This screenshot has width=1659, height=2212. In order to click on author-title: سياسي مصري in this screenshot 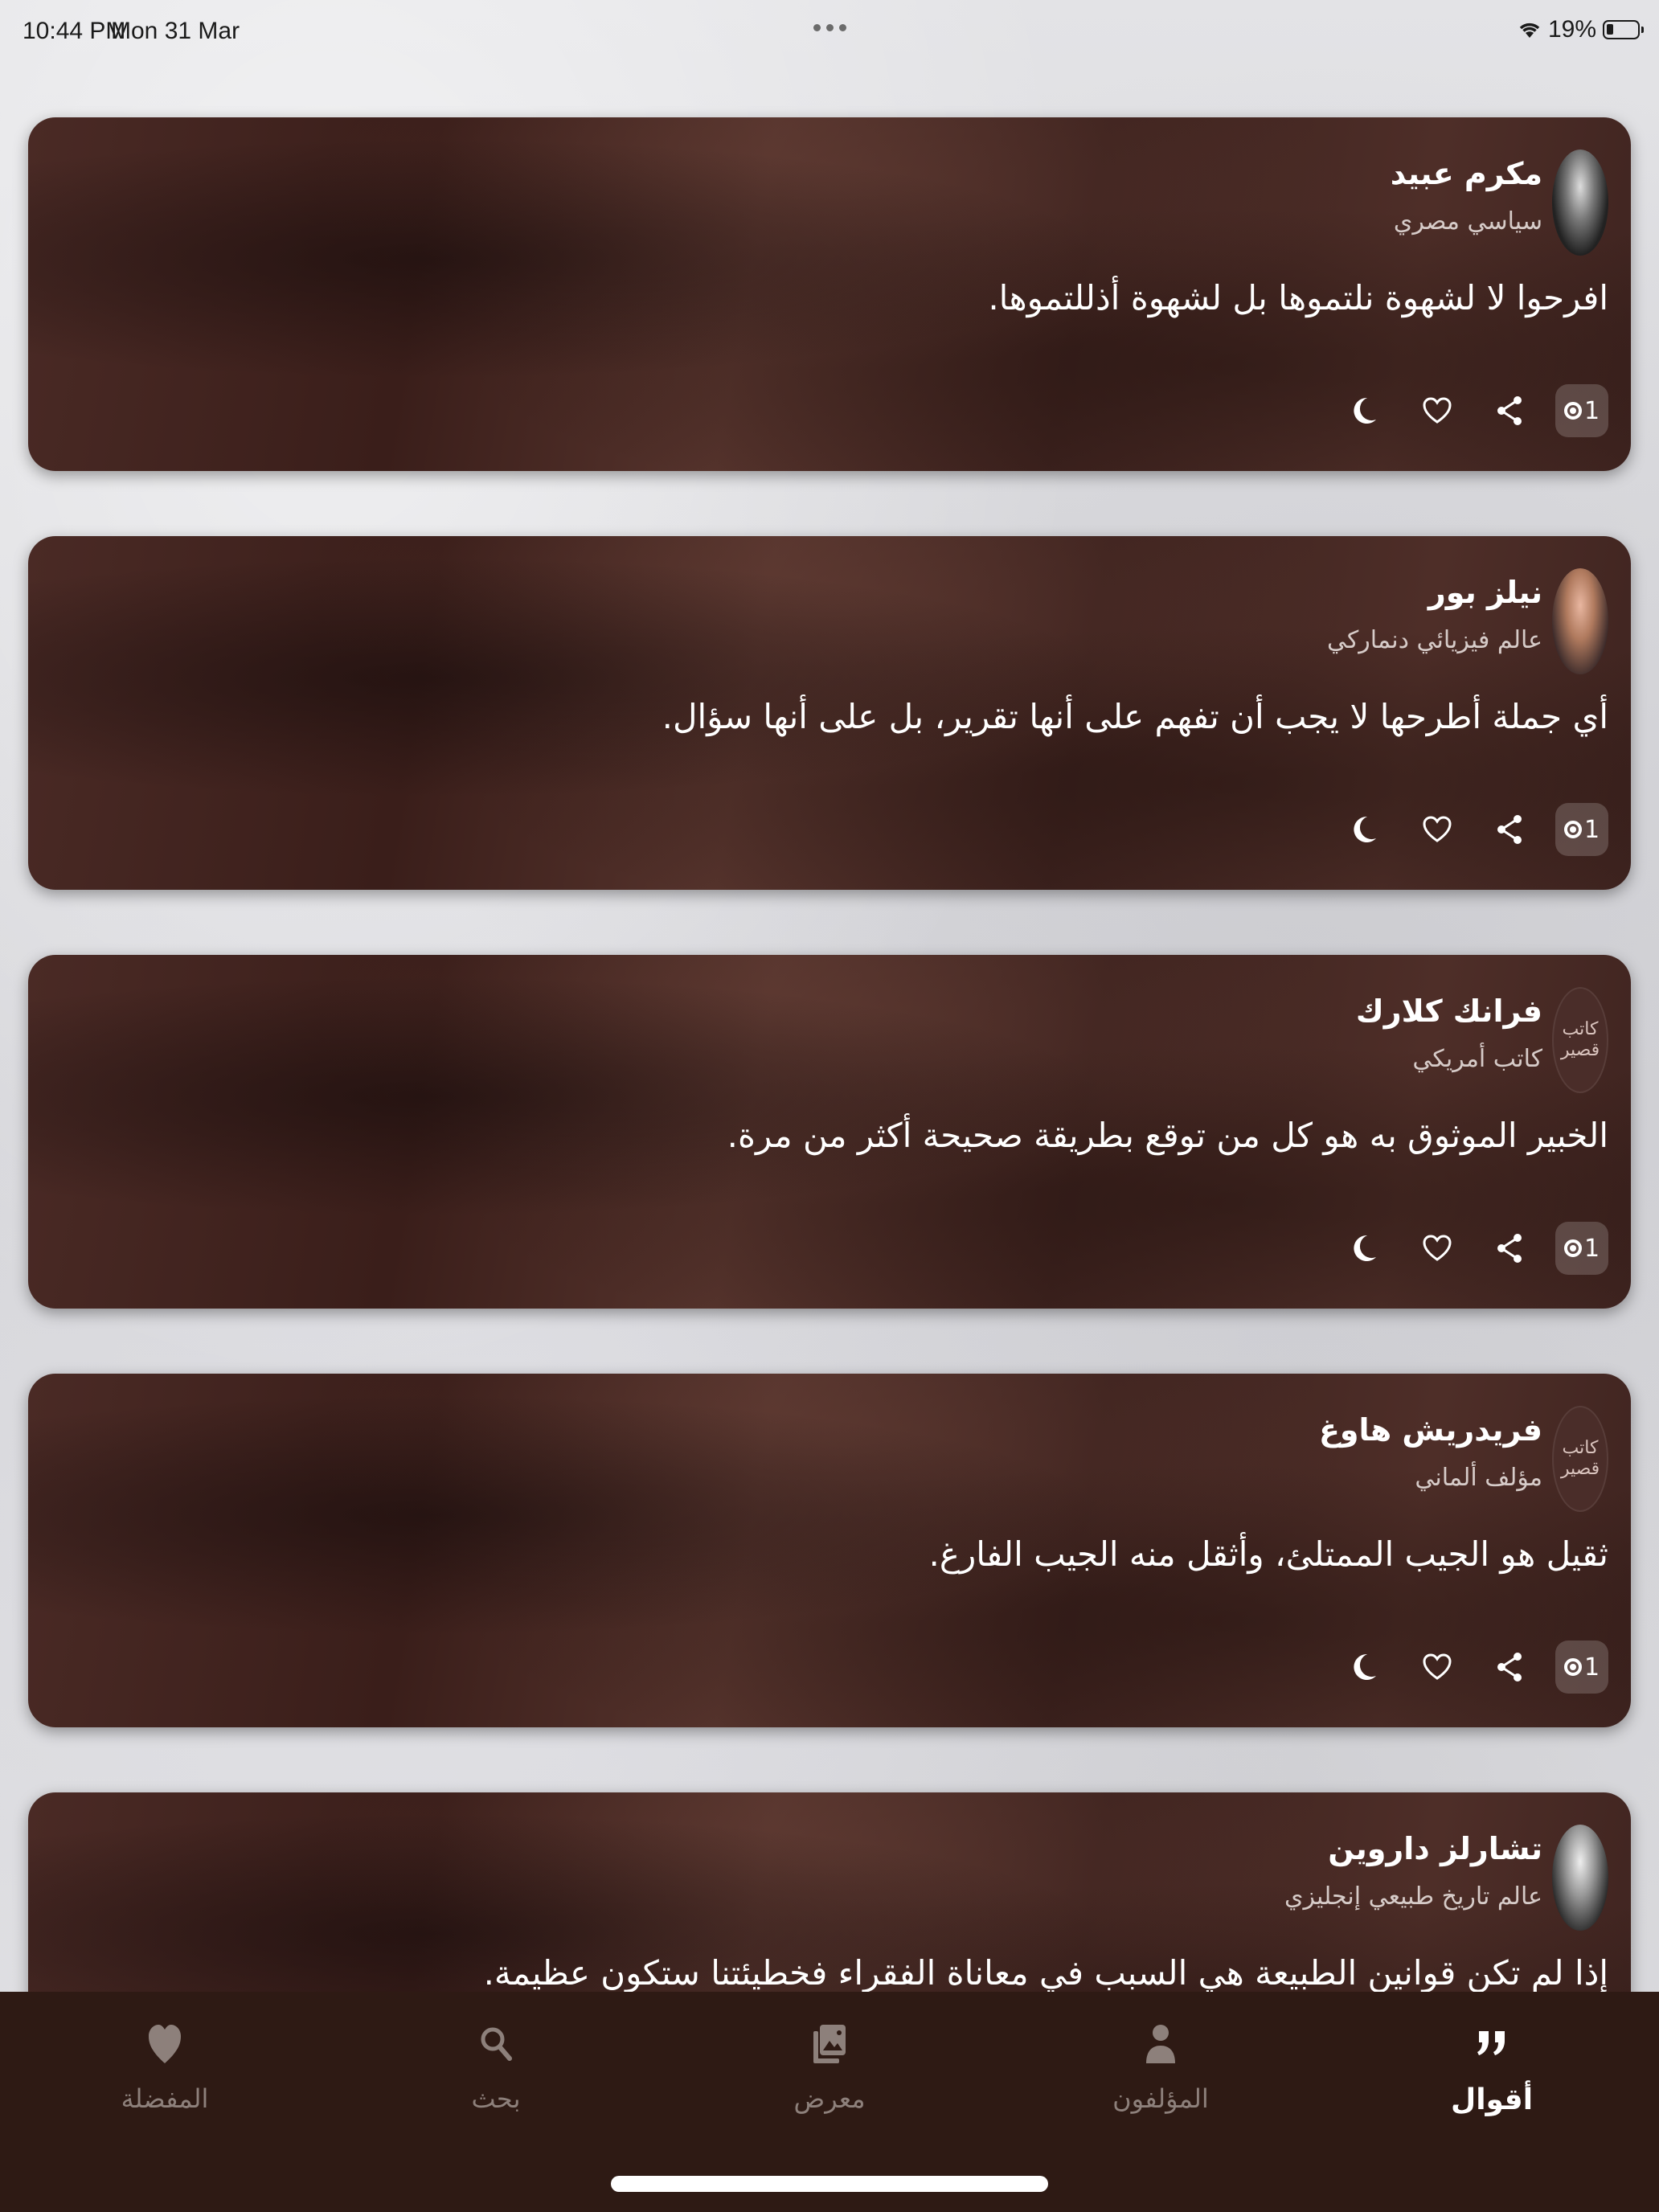, I will do `click(1467, 221)`.